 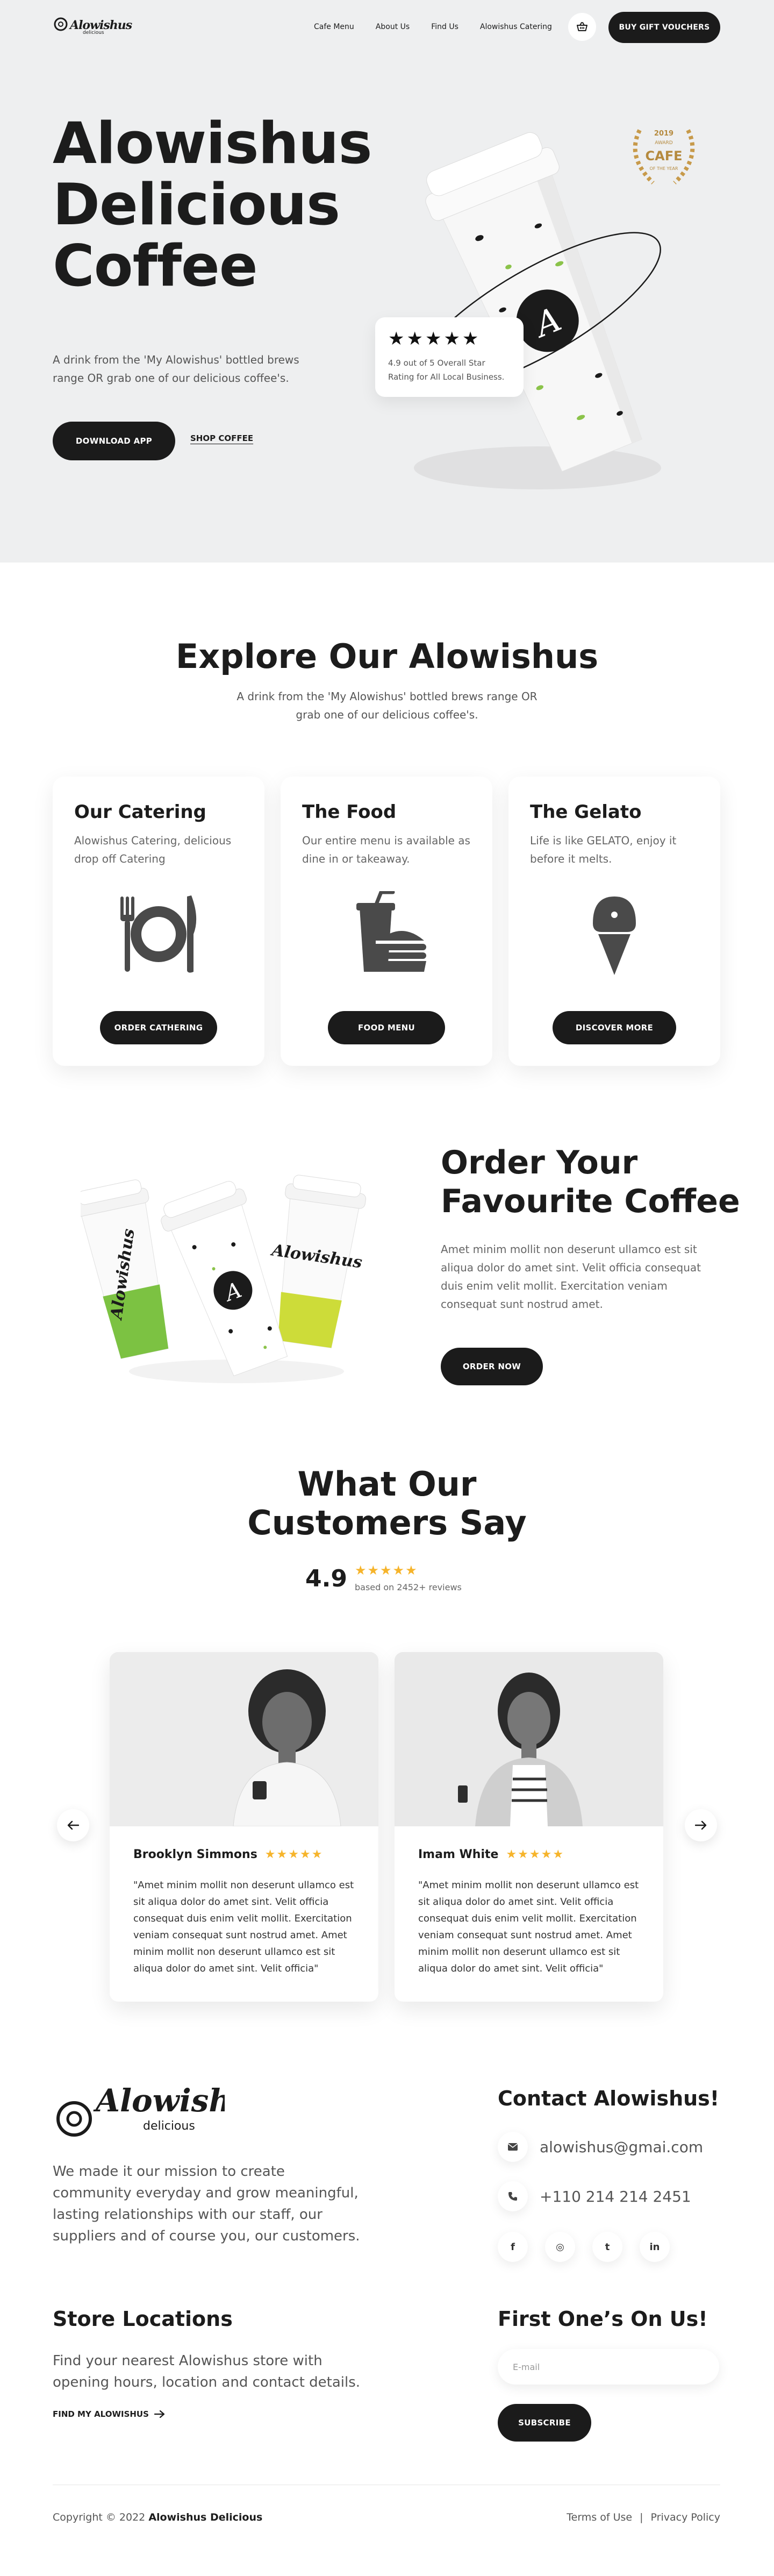 I want to click on footer-logo-image: Alowishus delicious, so click(x=163, y=2110).